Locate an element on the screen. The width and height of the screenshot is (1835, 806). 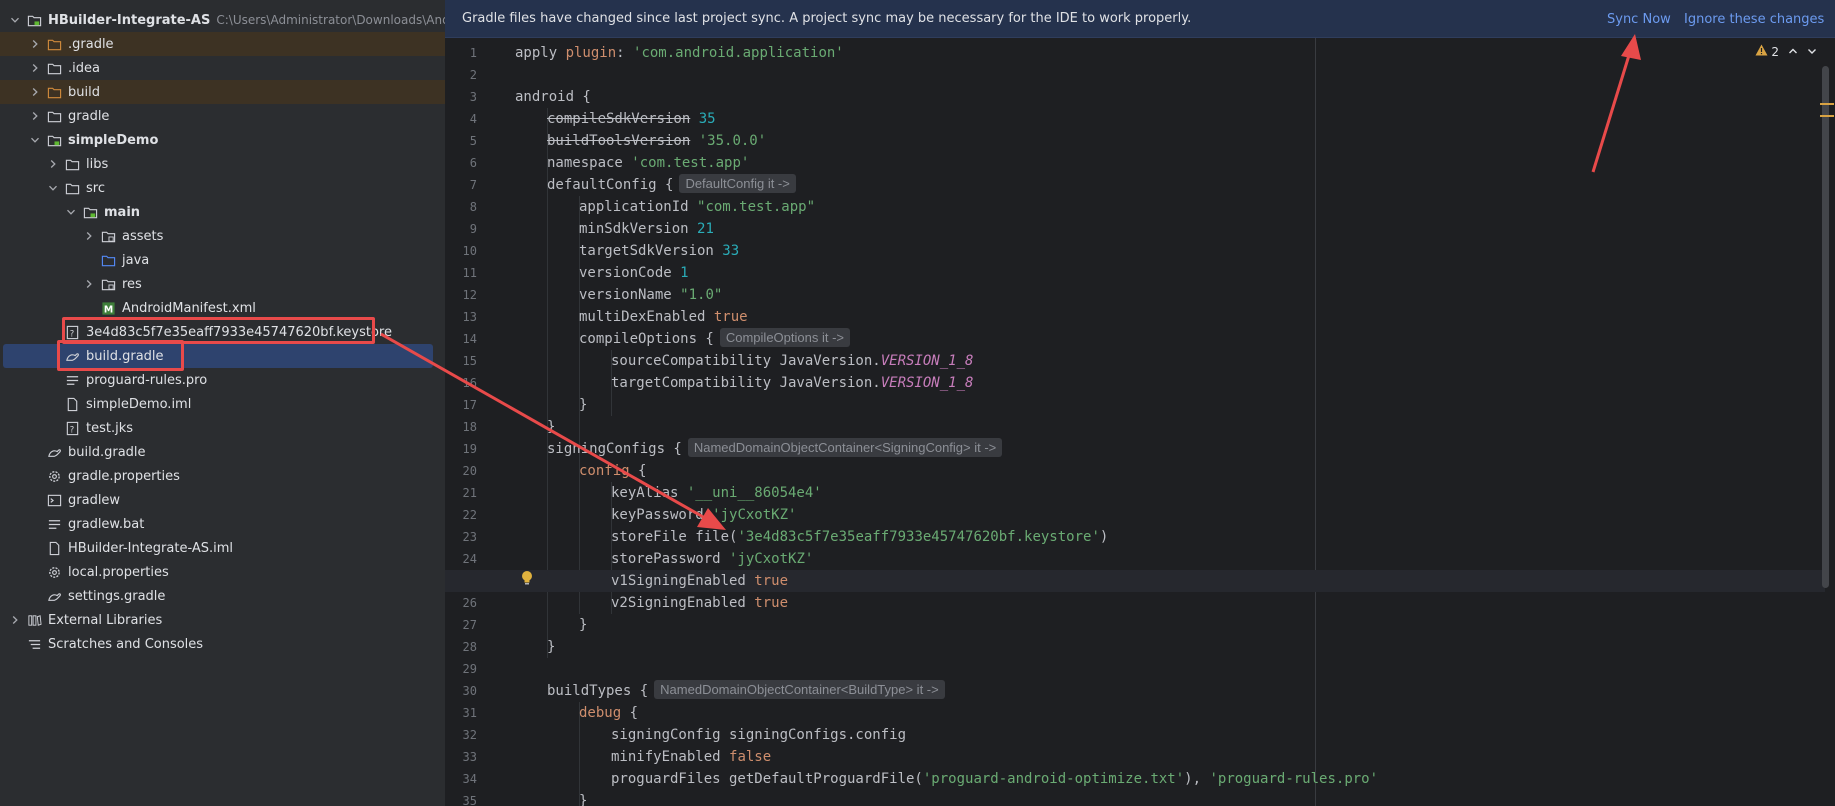
tree-item-label: res is located at coordinates (132, 284).